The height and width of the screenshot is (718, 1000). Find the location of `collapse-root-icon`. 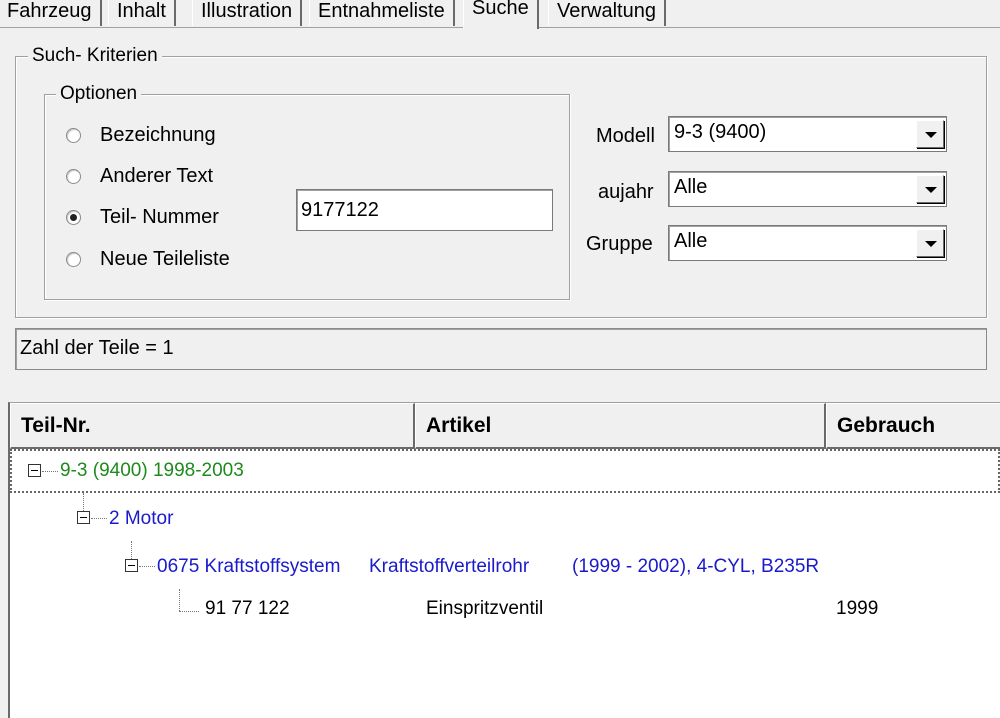

collapse-root-icon is located at coordinates (34, 470).